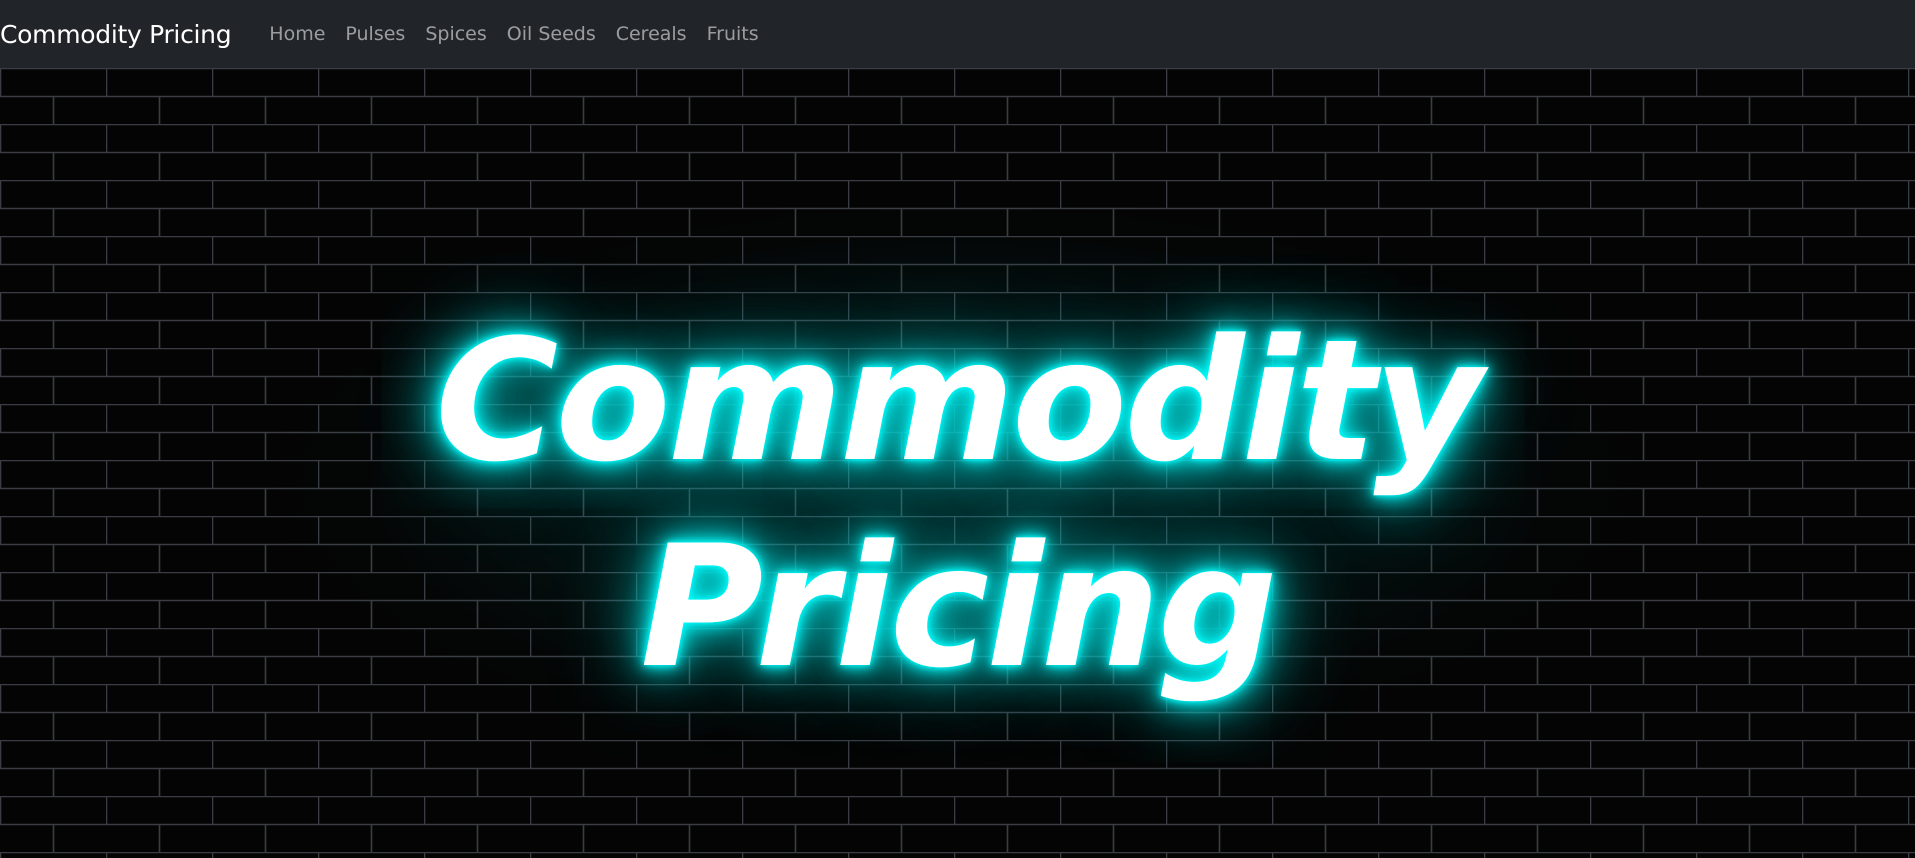  I want to click on nav-item: Fruits, so click(733, 34).